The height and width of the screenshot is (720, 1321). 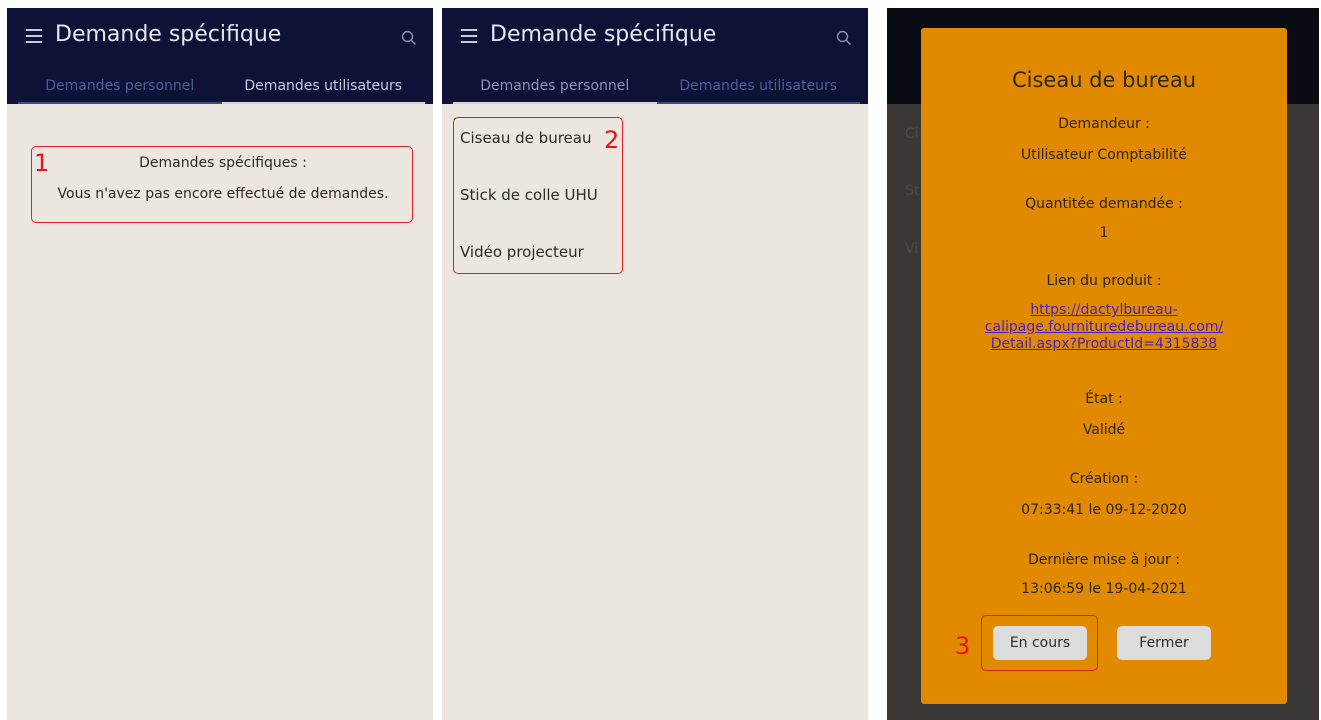 I want to click on quantity-value: 1, so click(x=1104, y=233).